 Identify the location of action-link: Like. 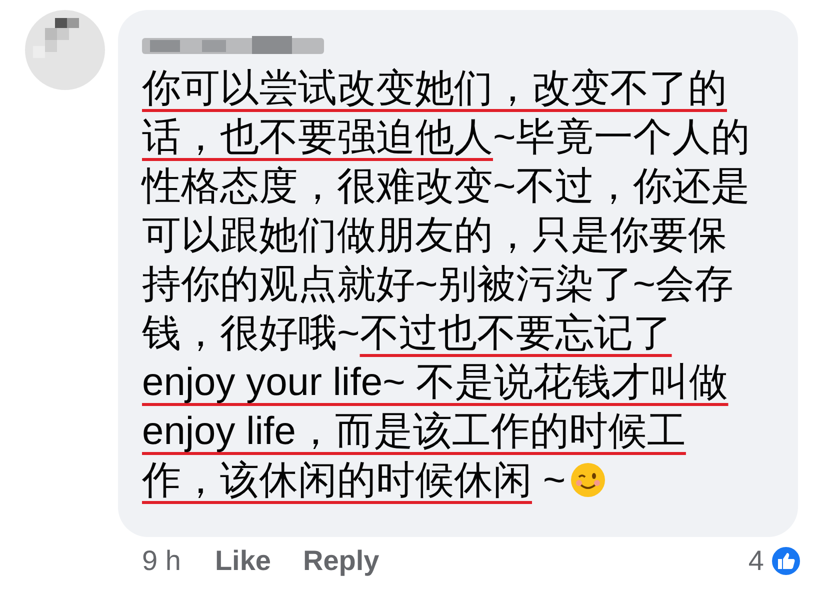
(242, 561).